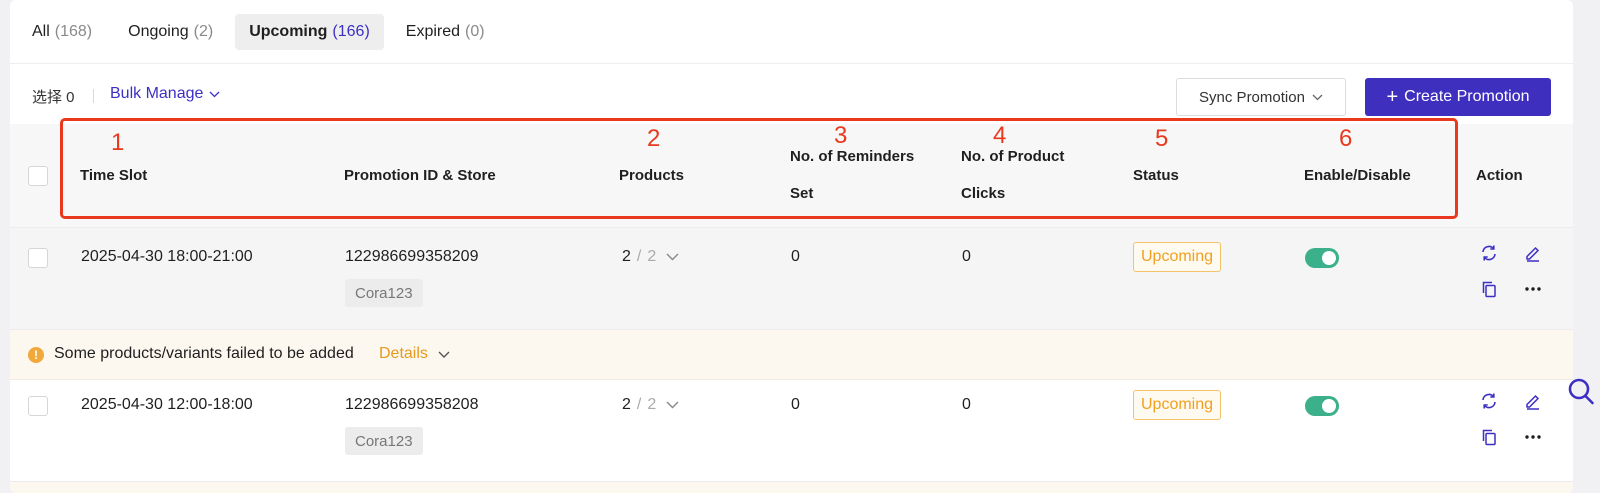 Image resolution: width=1600 pixels, height=493 pixels. Describe the element at coordinates (158, 31) in the screenshot. I see `tab-label: Ongoing` at that location.